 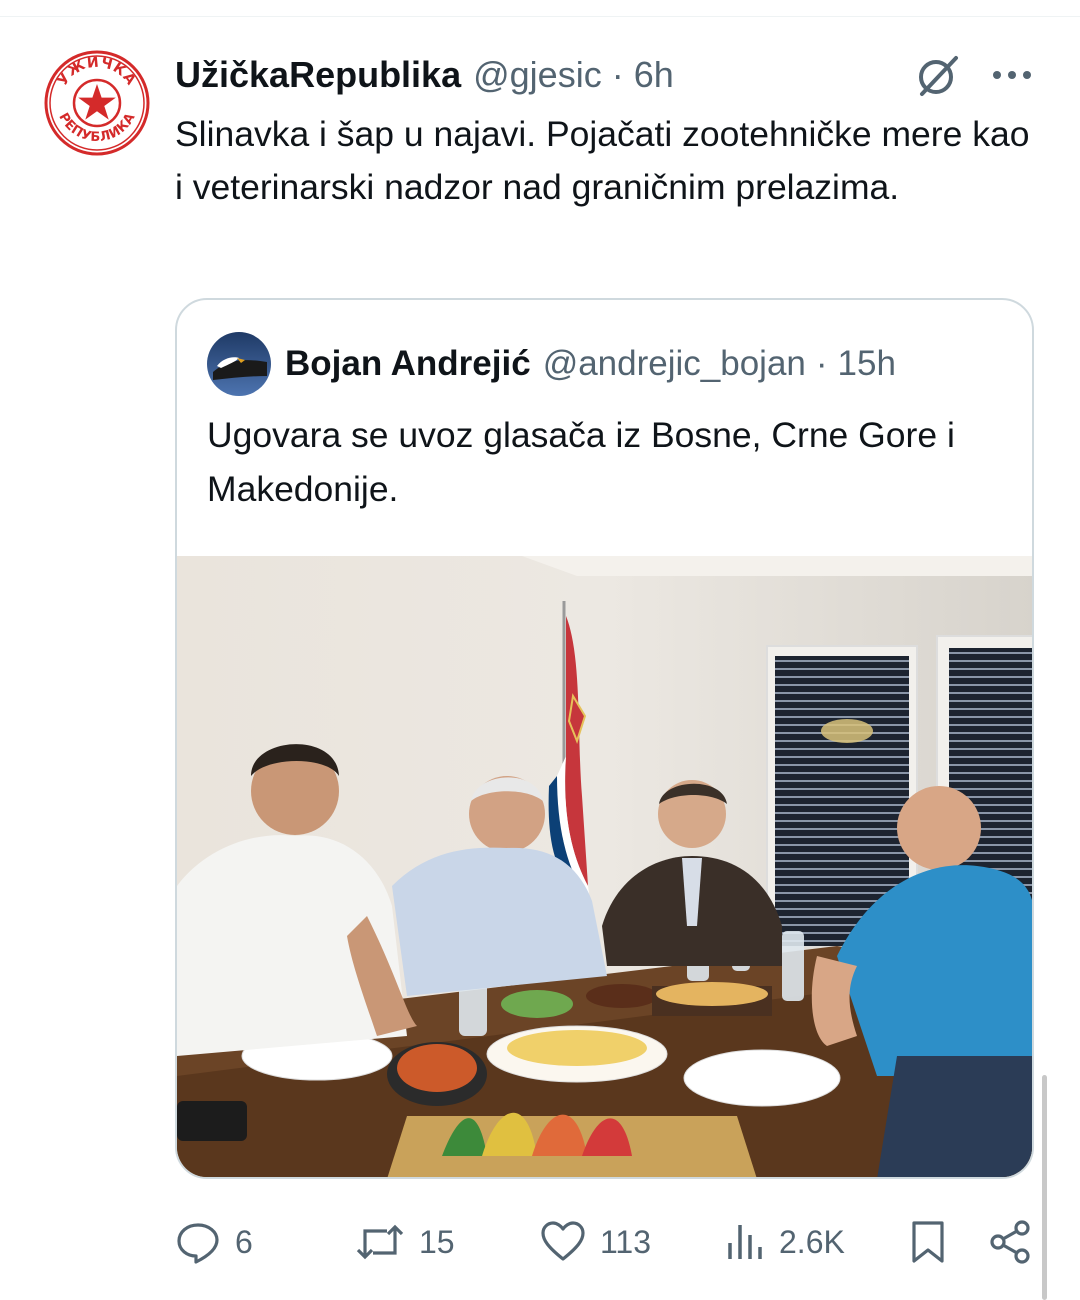 I want to click on views-count: 2.6K, so click(x=812, y=1241).